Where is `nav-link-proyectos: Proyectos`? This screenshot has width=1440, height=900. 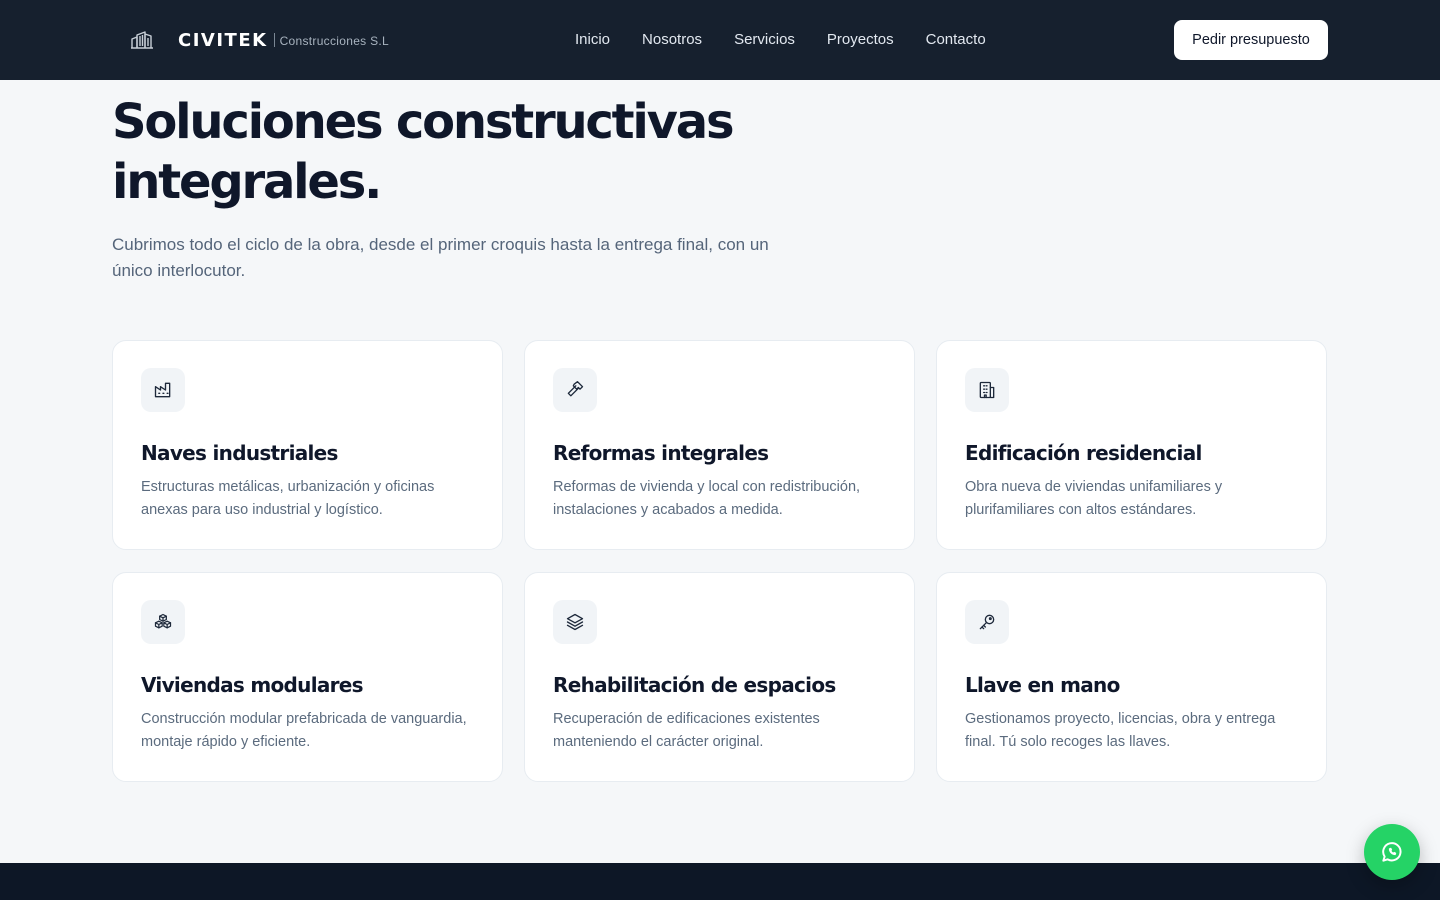
nav-link-proyectos: Proyectos is located at coordinates (860, 40).